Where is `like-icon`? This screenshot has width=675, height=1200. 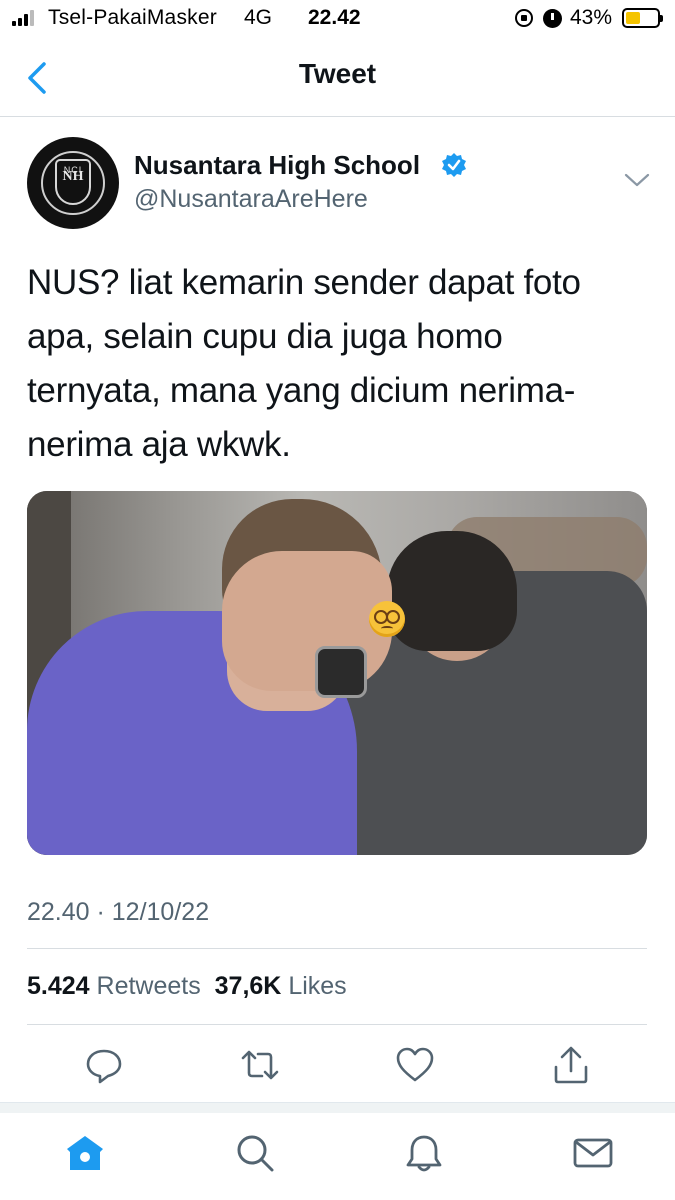 like-icon is located at coordinates (415, 1064).